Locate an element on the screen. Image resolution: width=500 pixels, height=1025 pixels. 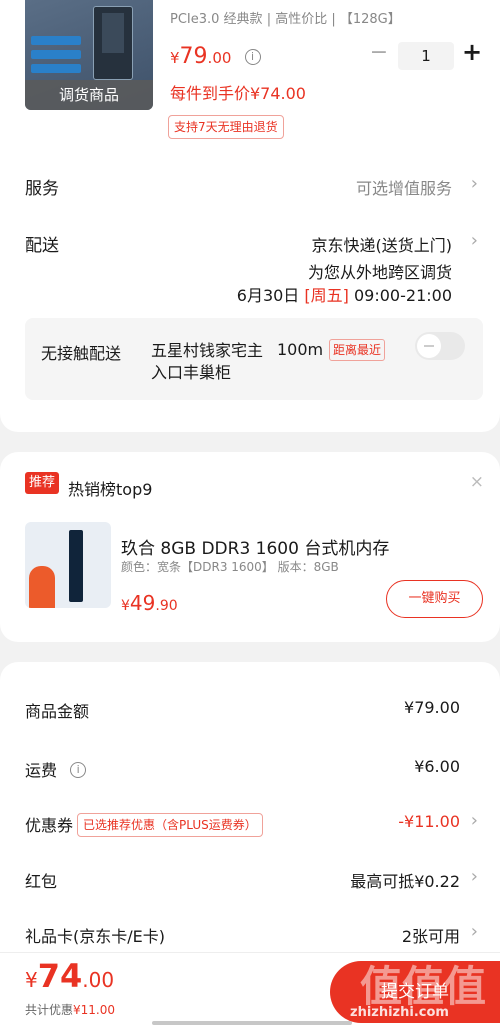
quantity-input: 1 is located at coordinates (426, 56).